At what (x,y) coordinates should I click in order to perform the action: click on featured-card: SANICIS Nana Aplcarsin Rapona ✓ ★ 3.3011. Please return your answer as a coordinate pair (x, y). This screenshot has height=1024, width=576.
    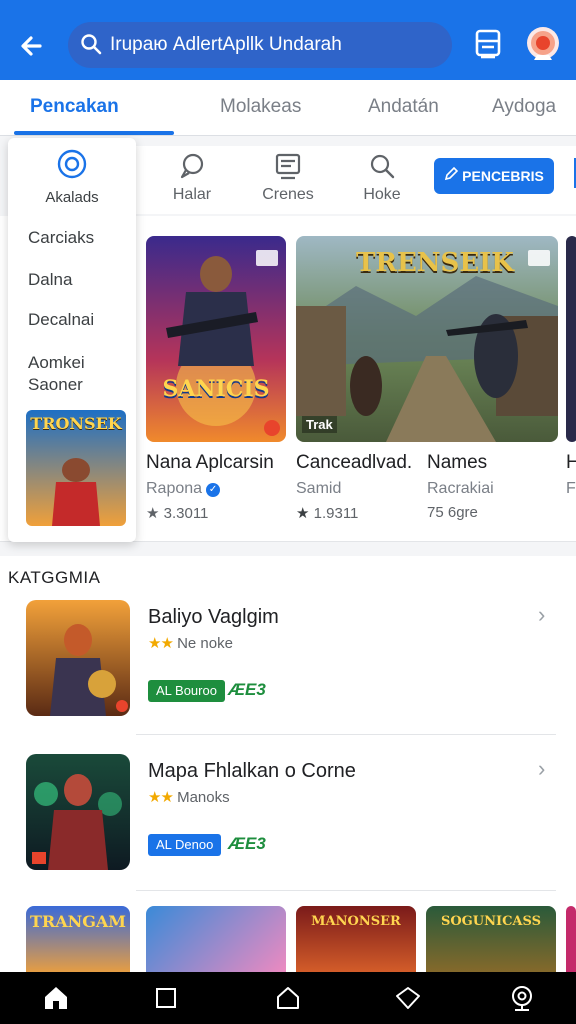
    Looking at the image, I should click on (216, 379).